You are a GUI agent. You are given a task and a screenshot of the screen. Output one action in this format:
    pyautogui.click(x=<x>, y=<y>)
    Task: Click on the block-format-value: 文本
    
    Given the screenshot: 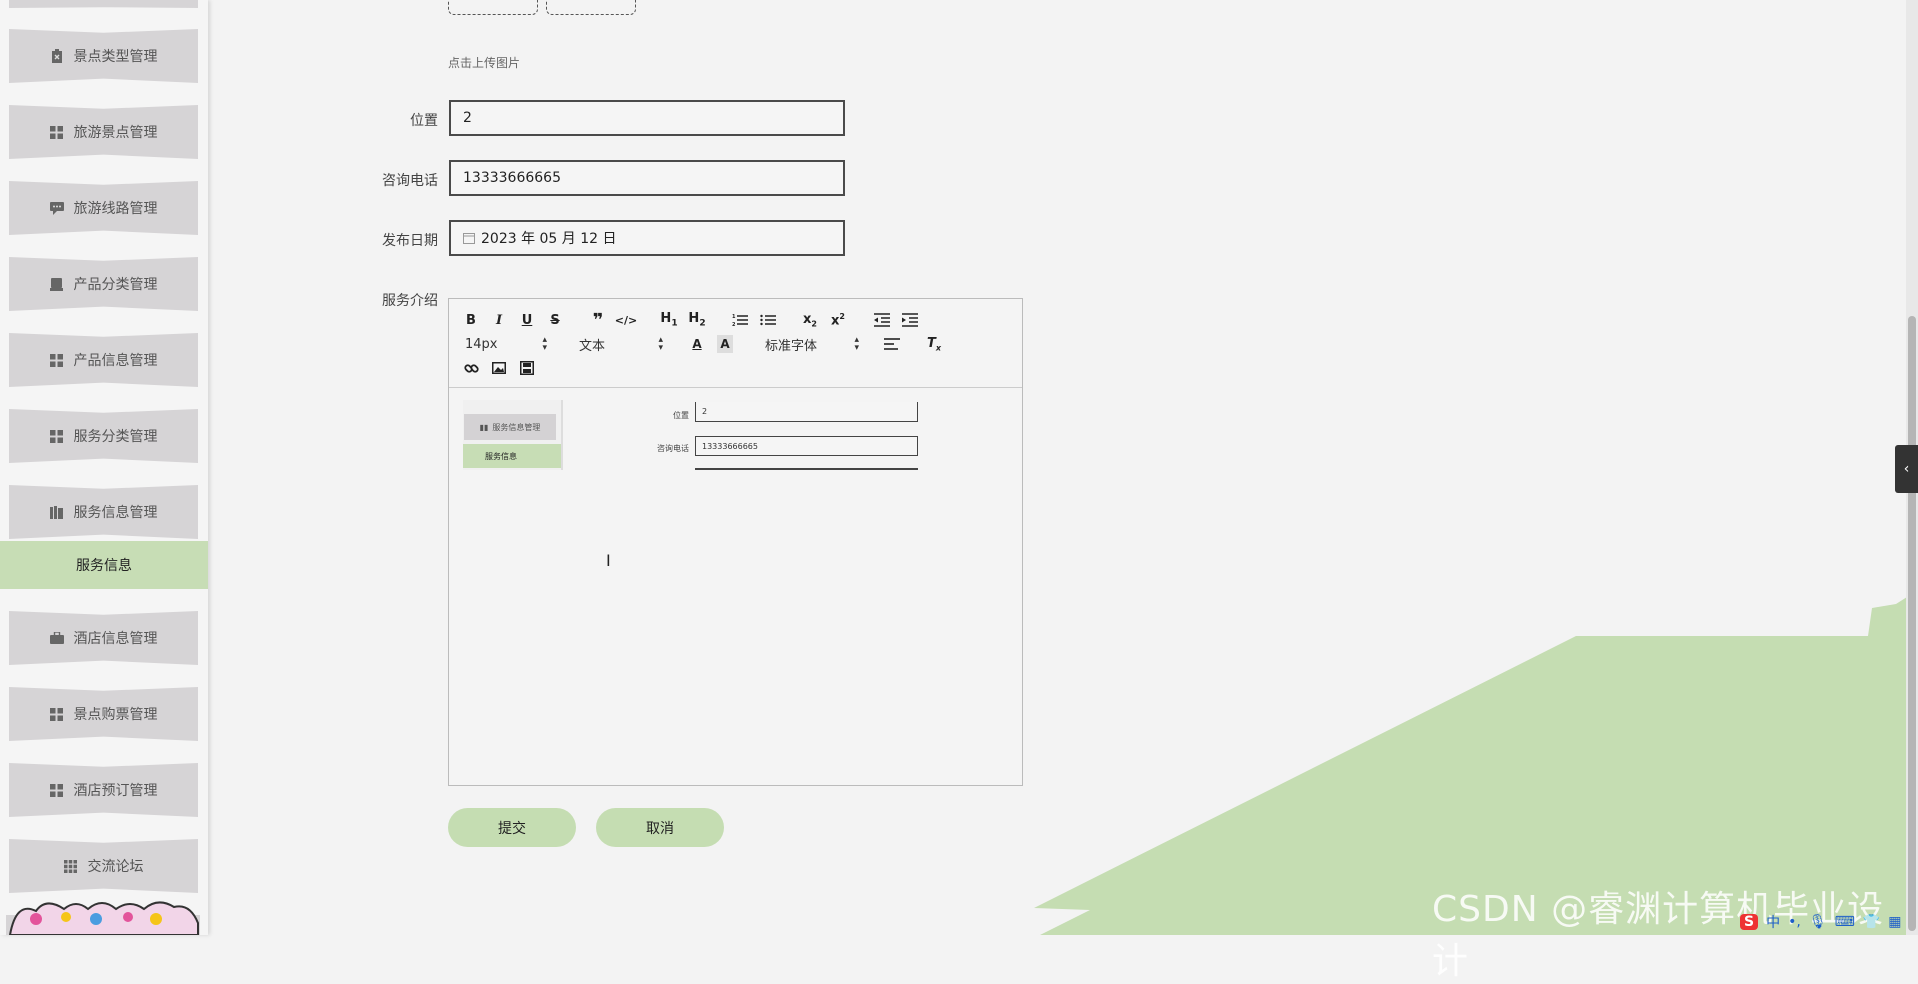 What is the action you would take?
    pyautogui.click(x=592, y=346)
    